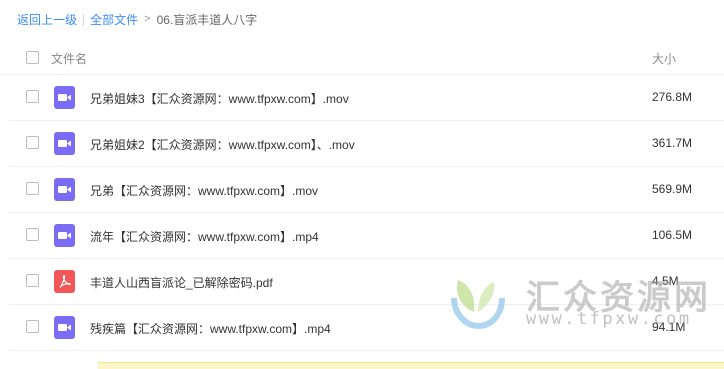 Image resolution: width=724 pixels, height=369 pixels. What do you see at coordinates (114, 19) in the screenshot?
I see `all-files-link: 全部文件` at bounding box center [114, 19].